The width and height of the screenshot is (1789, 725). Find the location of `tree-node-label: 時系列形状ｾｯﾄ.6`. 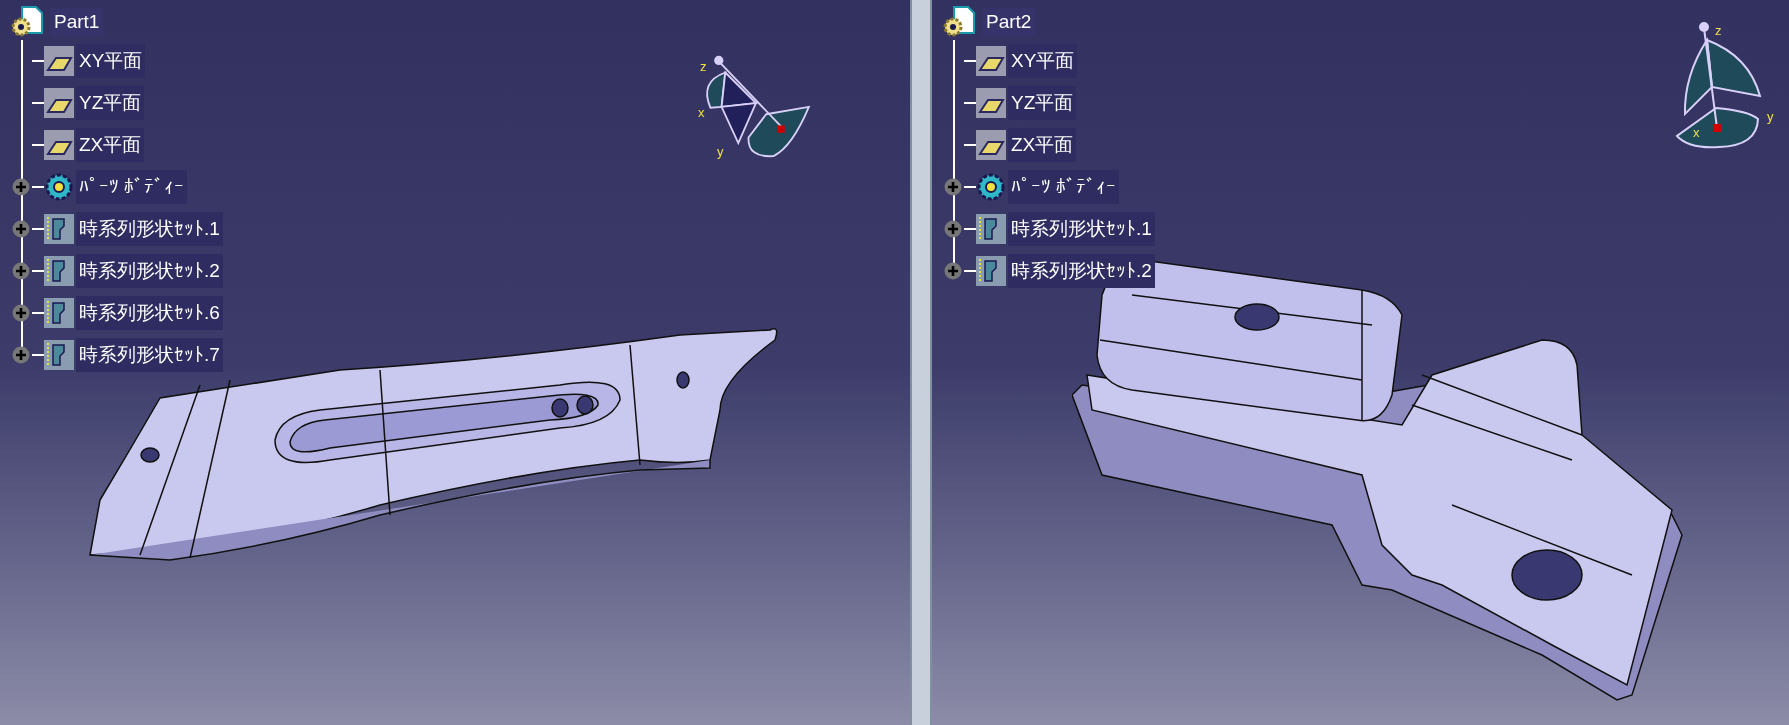

tree-node-label: 時系列形状ｾｯﾄ.6 is located at coordinates (149, 313).